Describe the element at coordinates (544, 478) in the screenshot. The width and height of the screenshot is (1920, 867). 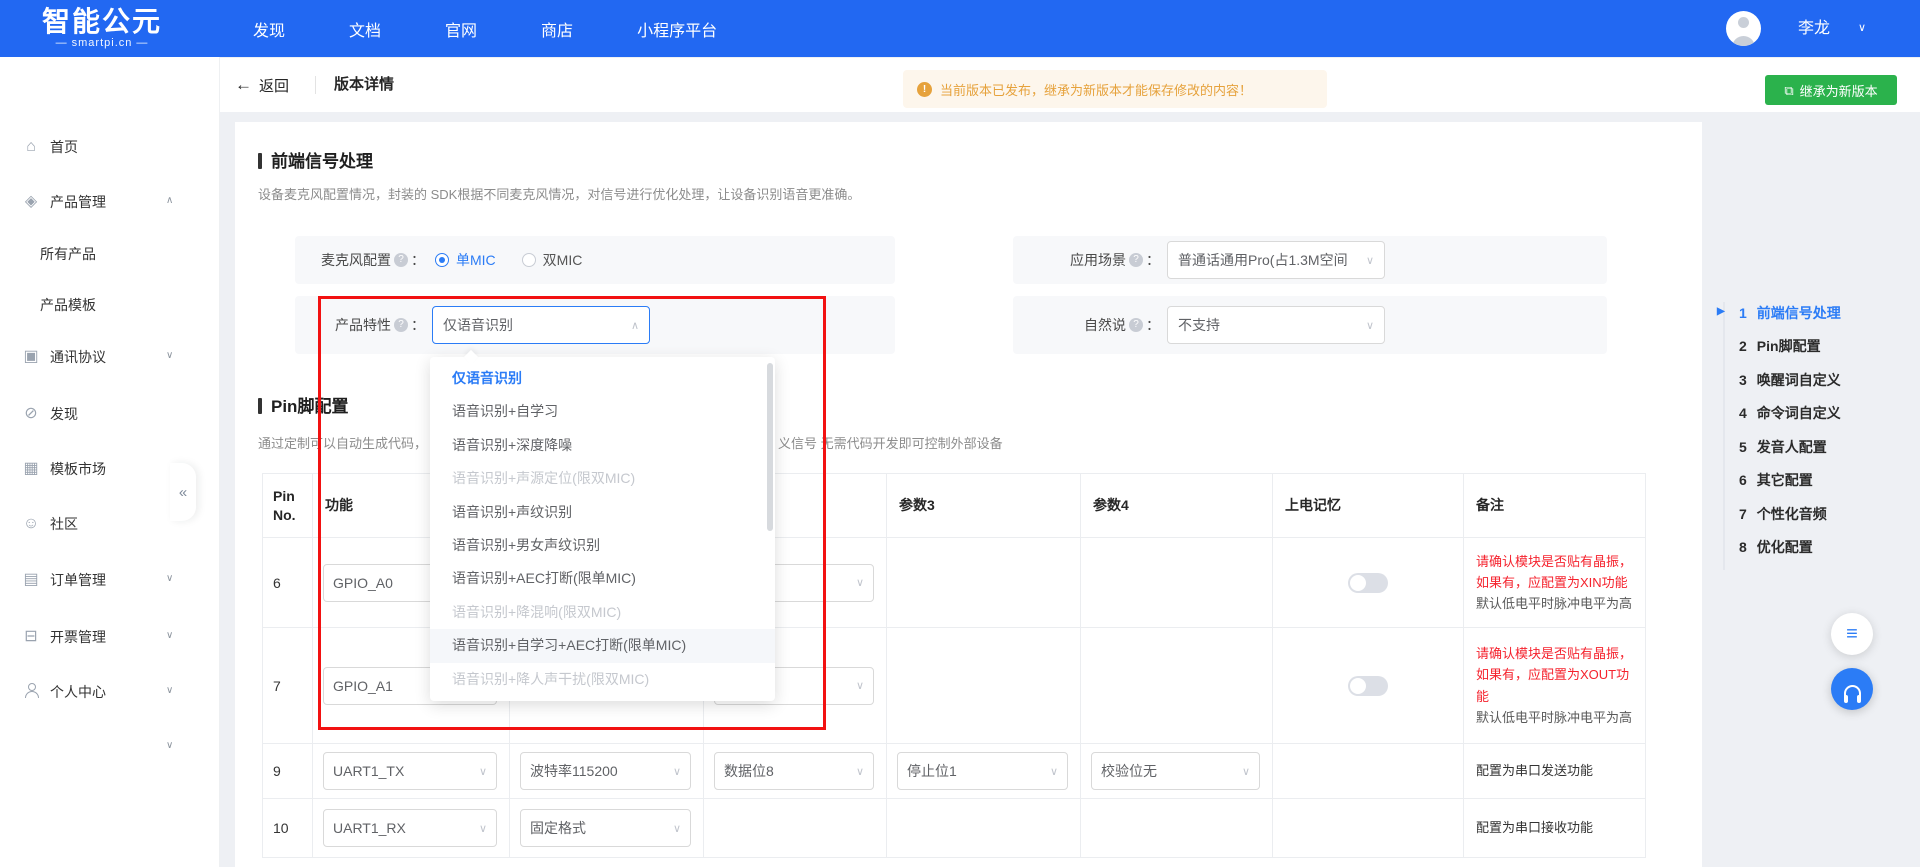
I see `dropdown-option-3: 语音识别+声源定位(限双MIC)` at that location.